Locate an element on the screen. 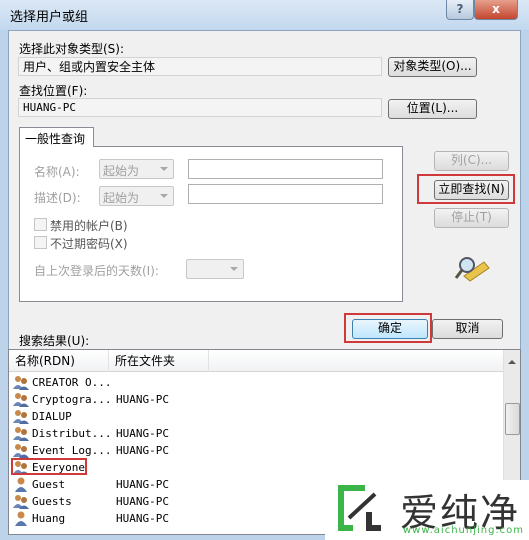 This screenshot has width=529, height=540. name-mode-select: 起始为 is located at coordinates (136, 169).